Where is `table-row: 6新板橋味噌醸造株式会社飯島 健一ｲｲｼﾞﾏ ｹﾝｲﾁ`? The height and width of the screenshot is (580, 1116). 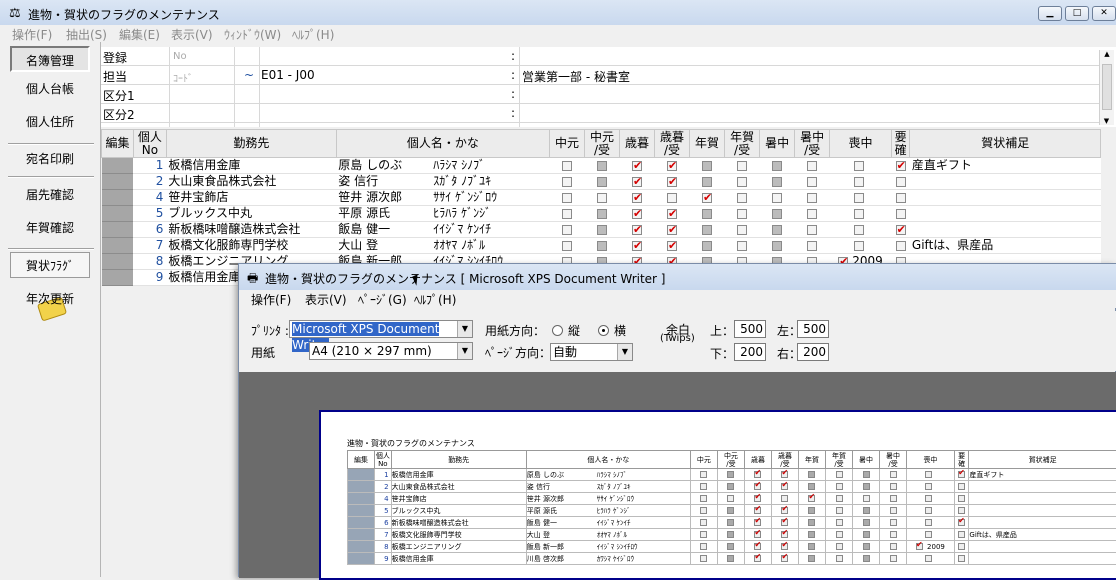 table-row: 6新板橋味噌醸造株式会社飯島 健一ｲｲｼﾞﾏ ｹﾝｲﾁ is located at coordinates (601, 230).